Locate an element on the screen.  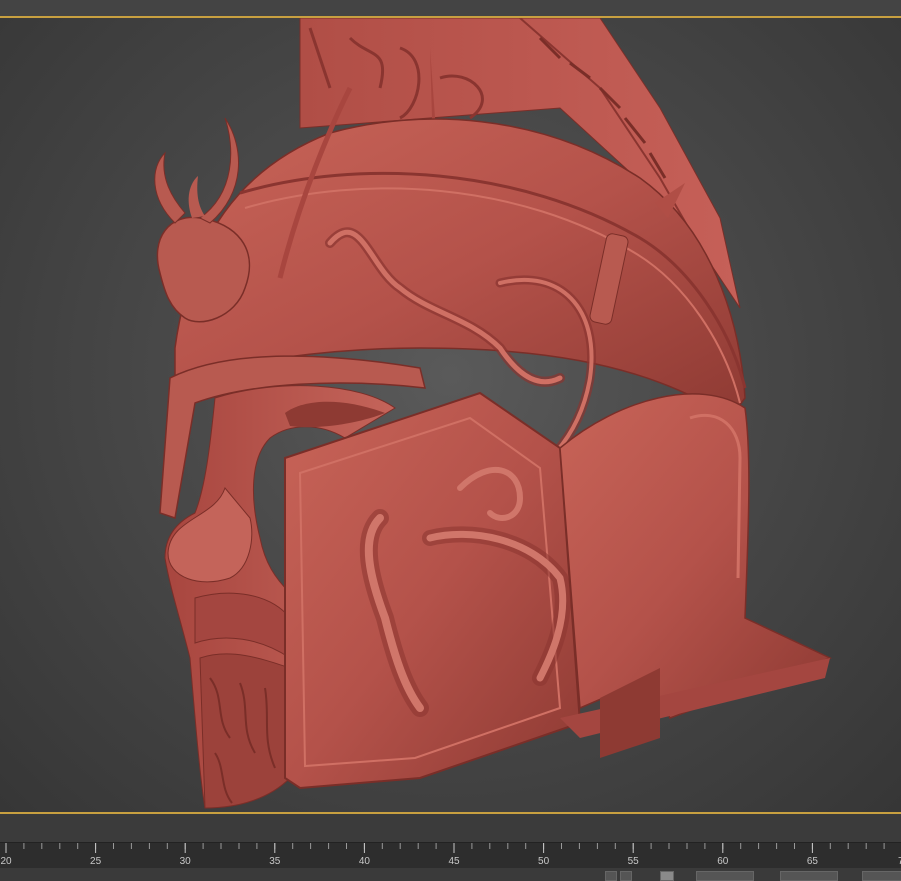
frame-ruler: 20 25 30 35 40 45 50 55 60 65 7 is located at coordinates (450, 855).